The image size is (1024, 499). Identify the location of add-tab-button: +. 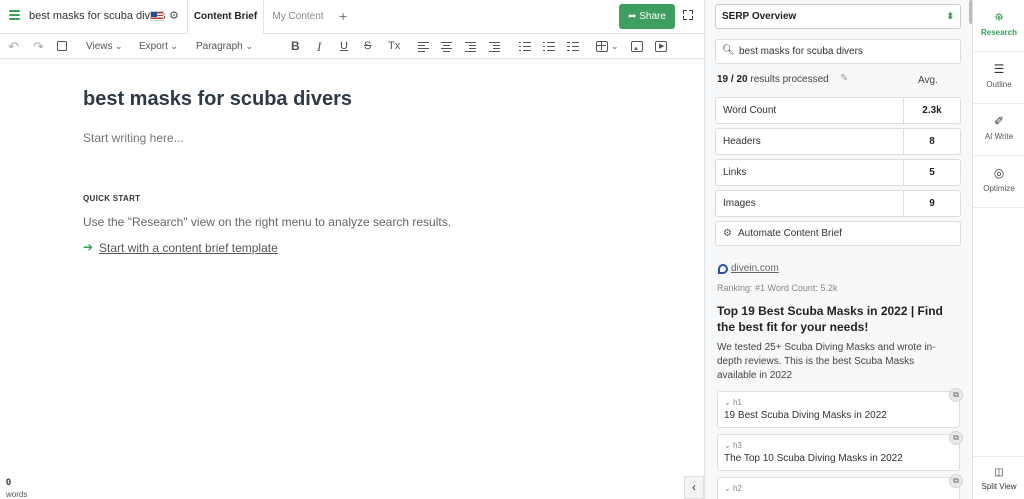
(343, 16).